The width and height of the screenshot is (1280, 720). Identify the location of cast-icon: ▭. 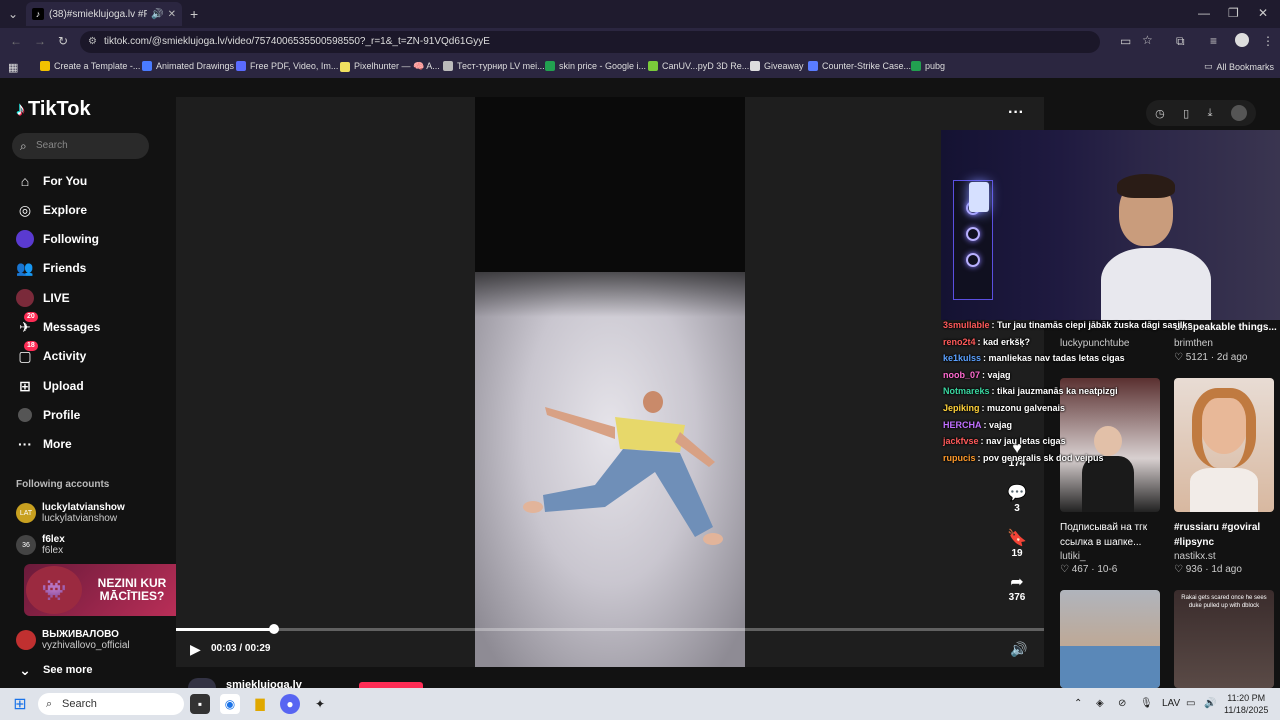
(1125, 41).